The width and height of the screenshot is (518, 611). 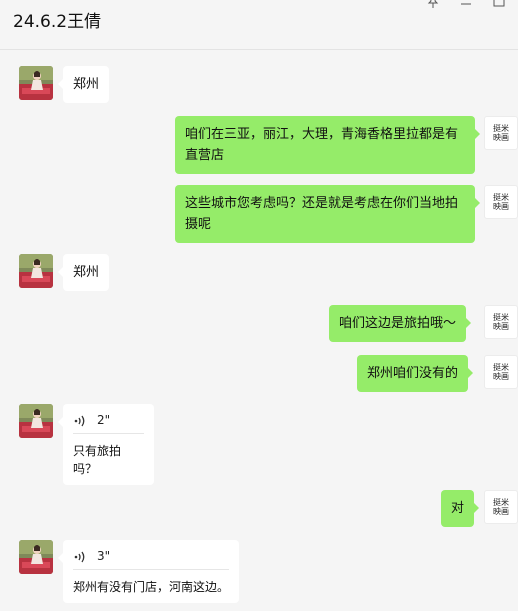 I want to click on voice-message-bubble: 3" 郑州有没有门店，河南这边。, so click(x=148, y=571).